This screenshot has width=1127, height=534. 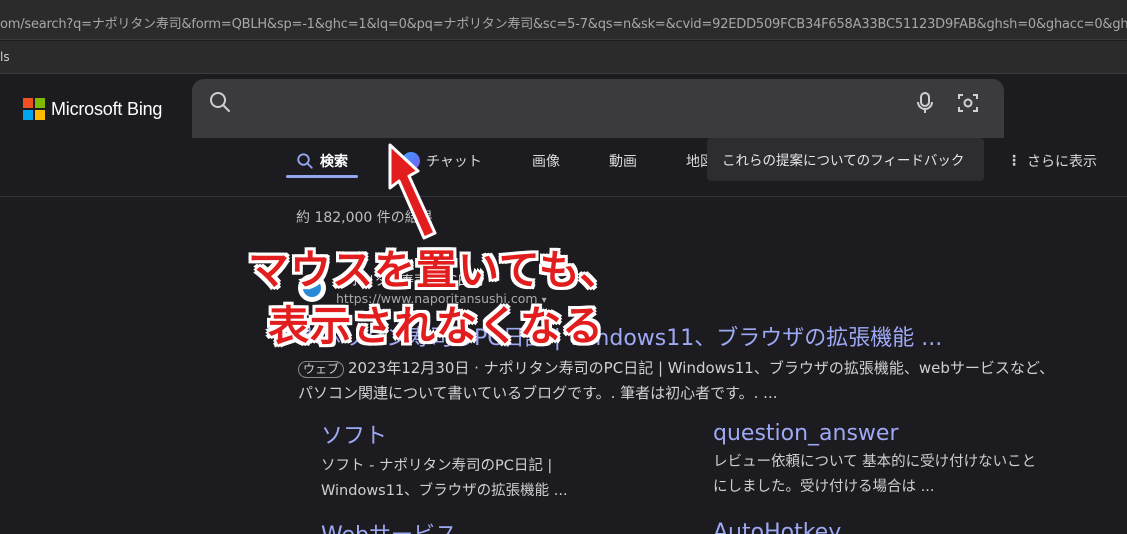 I want to click on deeplink-title: AutoHotkey, so click(x=878, y=527).